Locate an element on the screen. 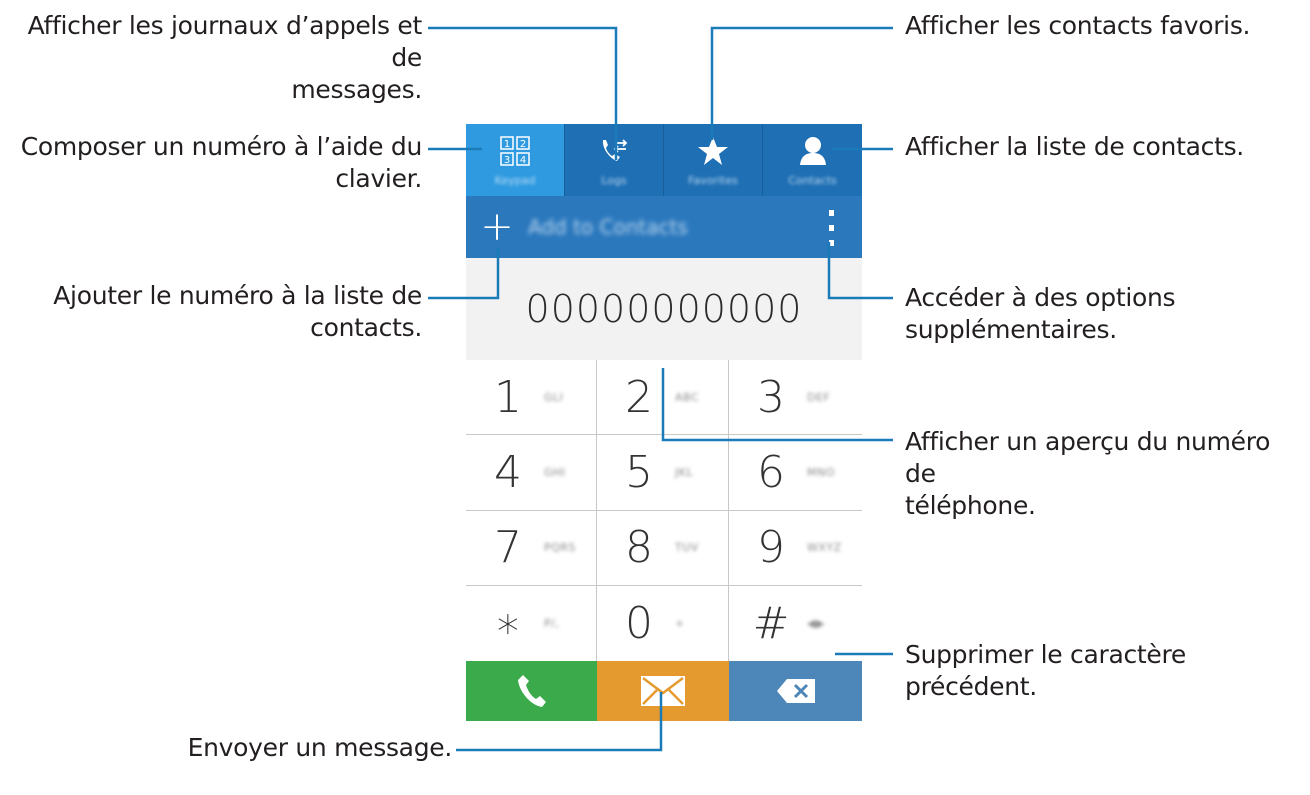 The height and width of the screenshot is (795, 1310). leader-favorites is located at coordinates (801, 83).